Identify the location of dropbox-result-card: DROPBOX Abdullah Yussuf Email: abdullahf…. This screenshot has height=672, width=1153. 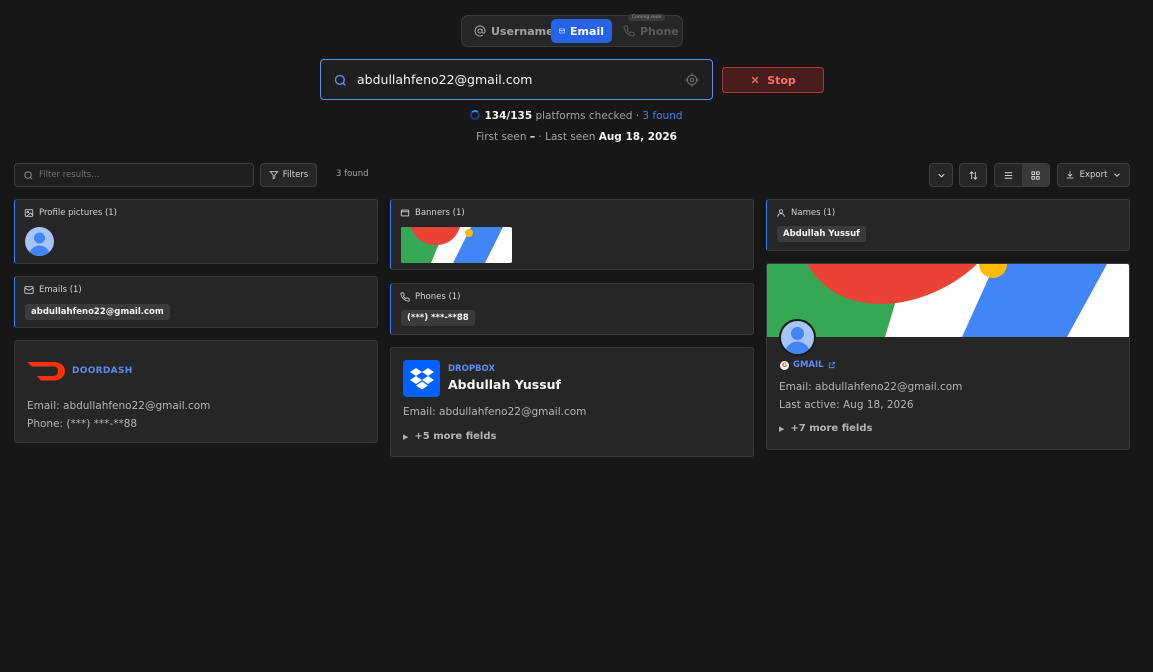
(572, 402).